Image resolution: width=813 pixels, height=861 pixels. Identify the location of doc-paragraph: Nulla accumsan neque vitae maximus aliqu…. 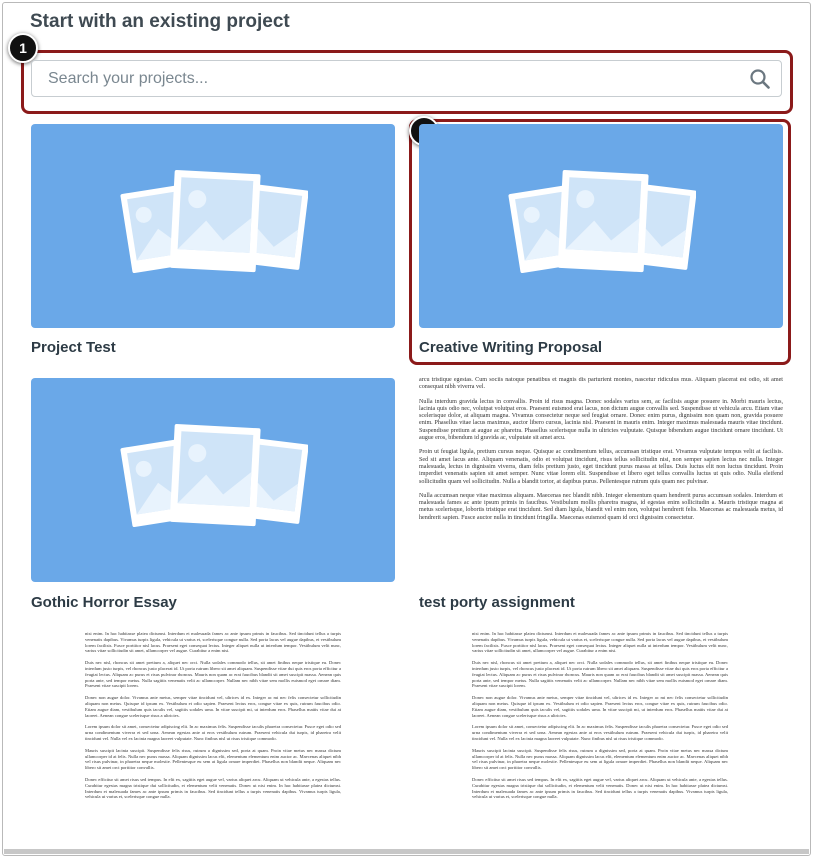
(601, 506).